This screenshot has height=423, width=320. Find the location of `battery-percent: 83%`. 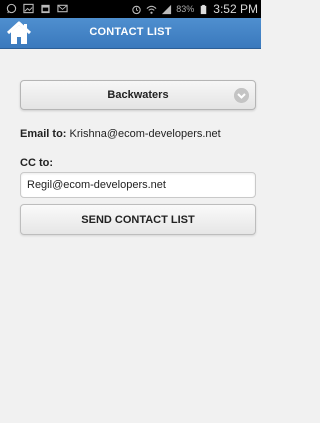

battery-percent: 83% is located at coordinates (185, 9).